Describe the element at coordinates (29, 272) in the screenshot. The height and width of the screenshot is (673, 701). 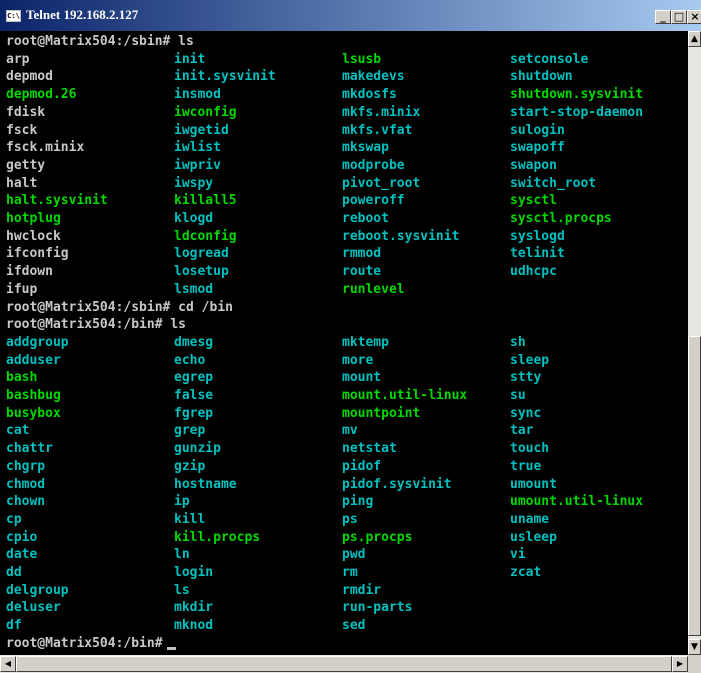
I see `file-entry: ifdown` at that location.